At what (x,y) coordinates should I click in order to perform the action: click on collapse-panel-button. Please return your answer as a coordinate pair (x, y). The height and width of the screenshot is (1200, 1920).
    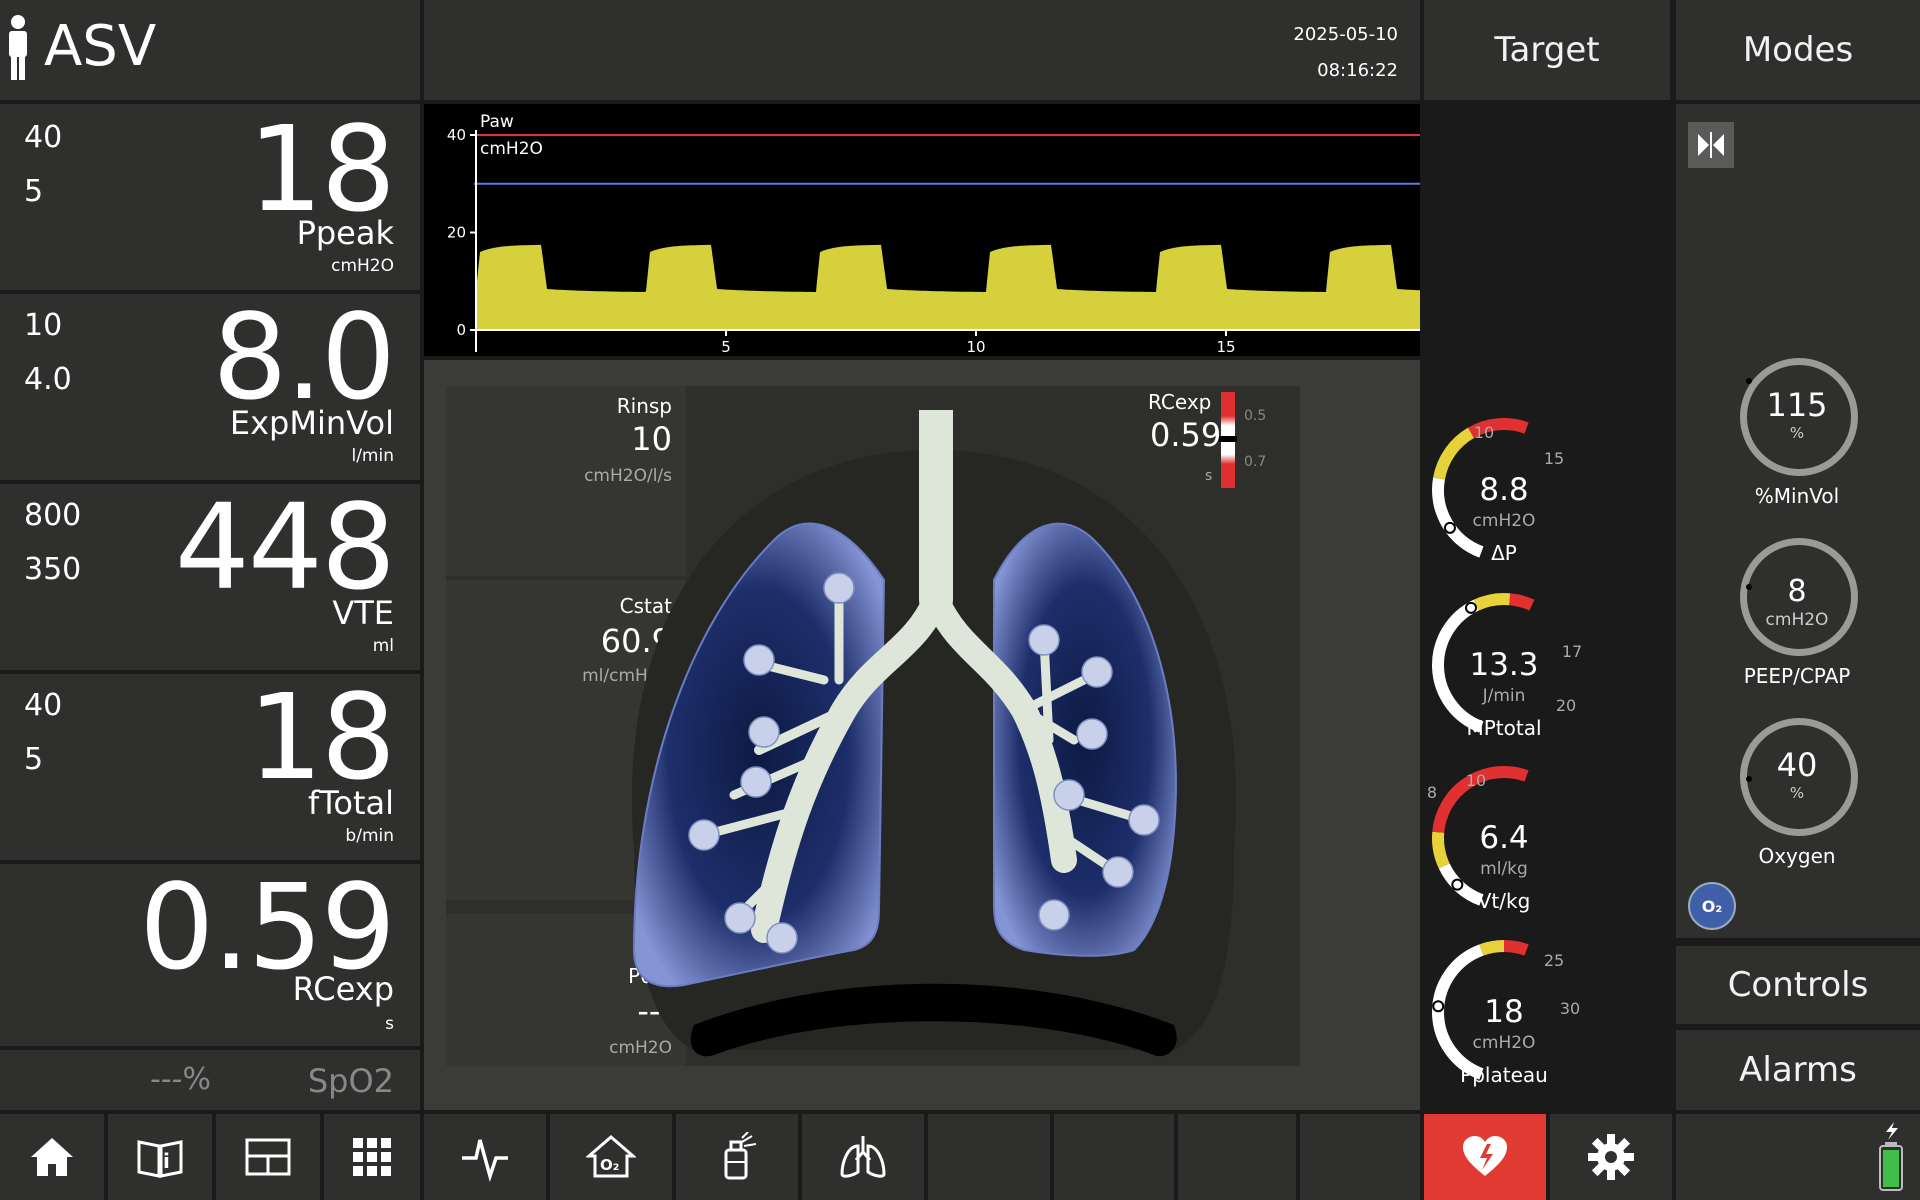
    Looking at the image, I should click on (1711, 145).